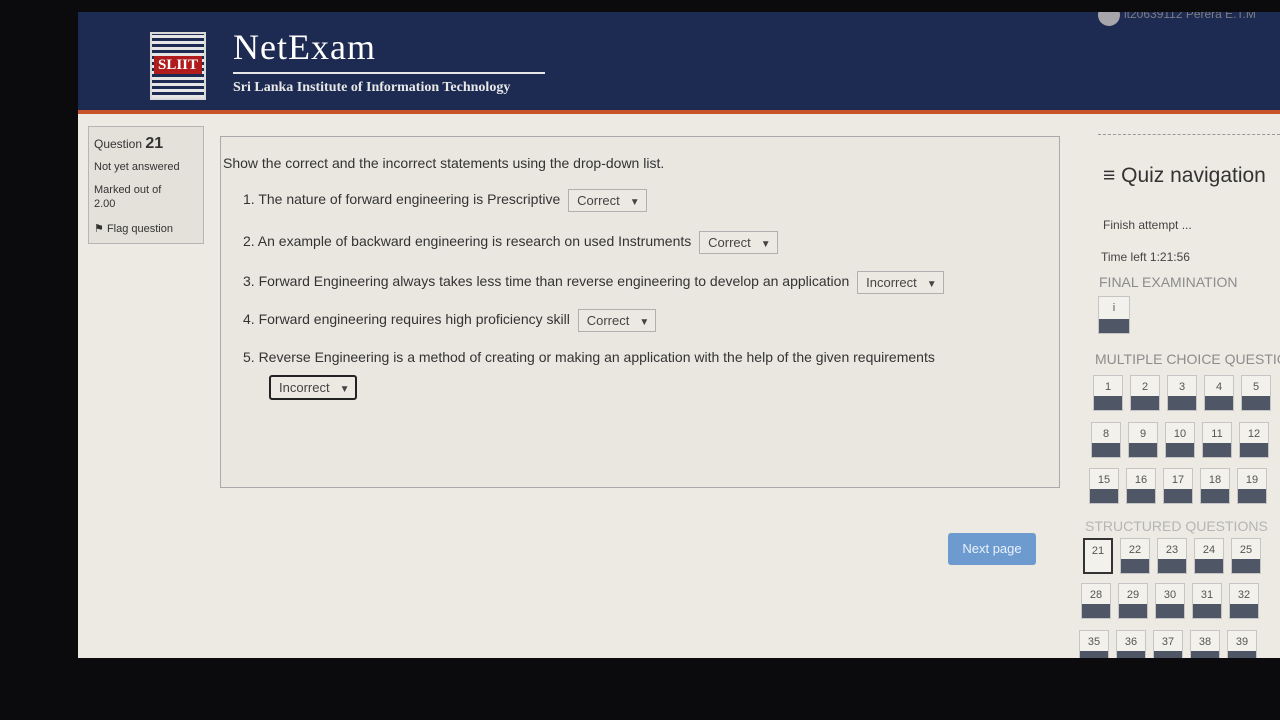  What do you see at coordinates (1124, 257) in the screenshot?
I see `time-left-label: Time left` at bounding box center [1124, 257].